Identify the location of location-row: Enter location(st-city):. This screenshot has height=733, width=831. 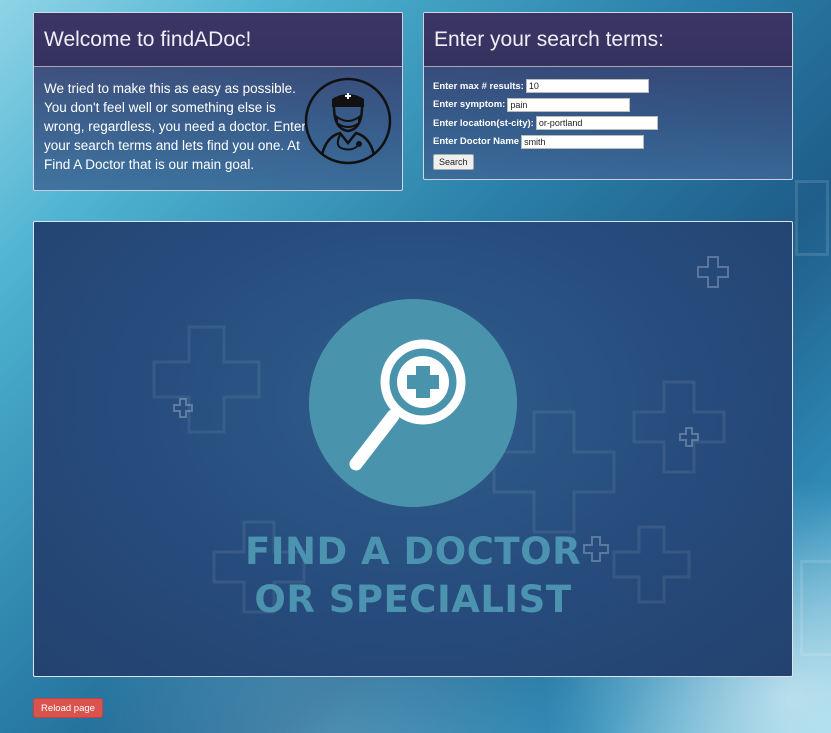
(608, 123).